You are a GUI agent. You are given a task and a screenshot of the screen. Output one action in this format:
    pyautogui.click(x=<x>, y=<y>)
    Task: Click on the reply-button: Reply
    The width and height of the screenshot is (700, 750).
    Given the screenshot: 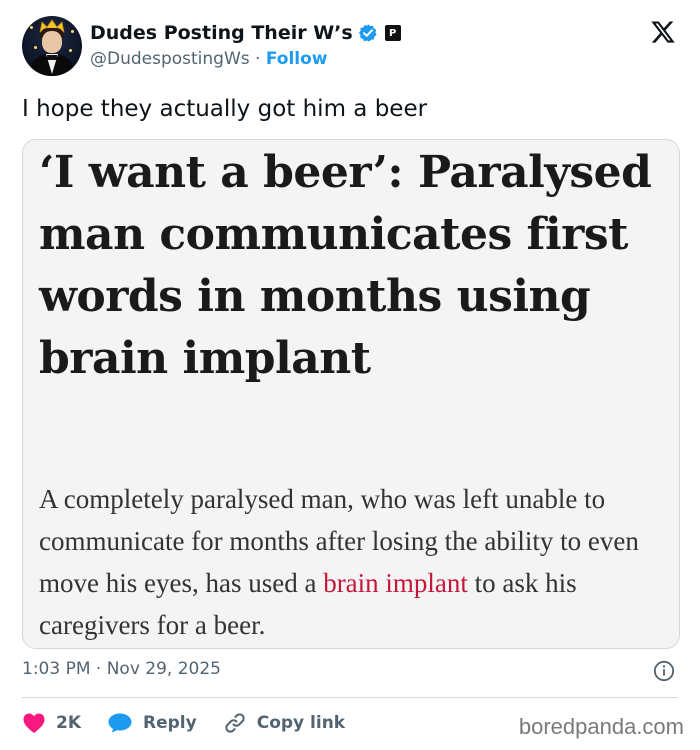 What is the action you would take?
    pyautogui.click(x=152, y=723)
    